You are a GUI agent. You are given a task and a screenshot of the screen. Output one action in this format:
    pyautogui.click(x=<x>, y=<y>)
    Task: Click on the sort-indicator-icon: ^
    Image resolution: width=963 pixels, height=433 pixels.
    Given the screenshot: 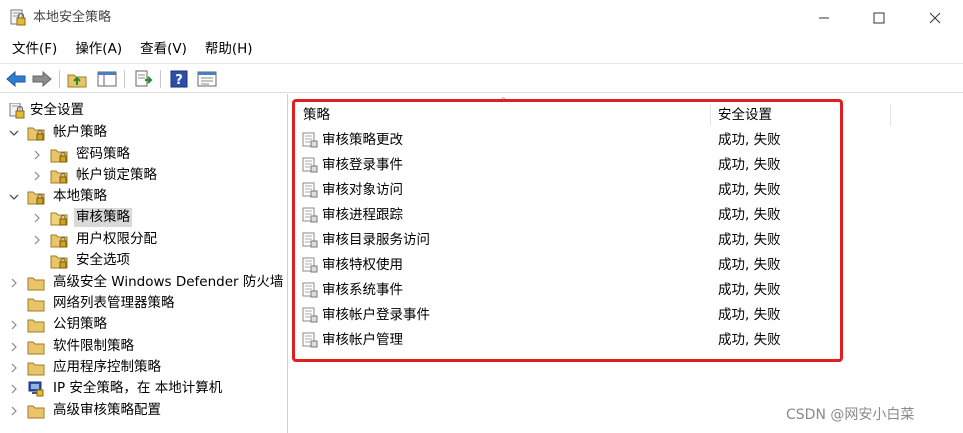 What is the action you would take?
    pyautogui.click(x=503, y=100)
    